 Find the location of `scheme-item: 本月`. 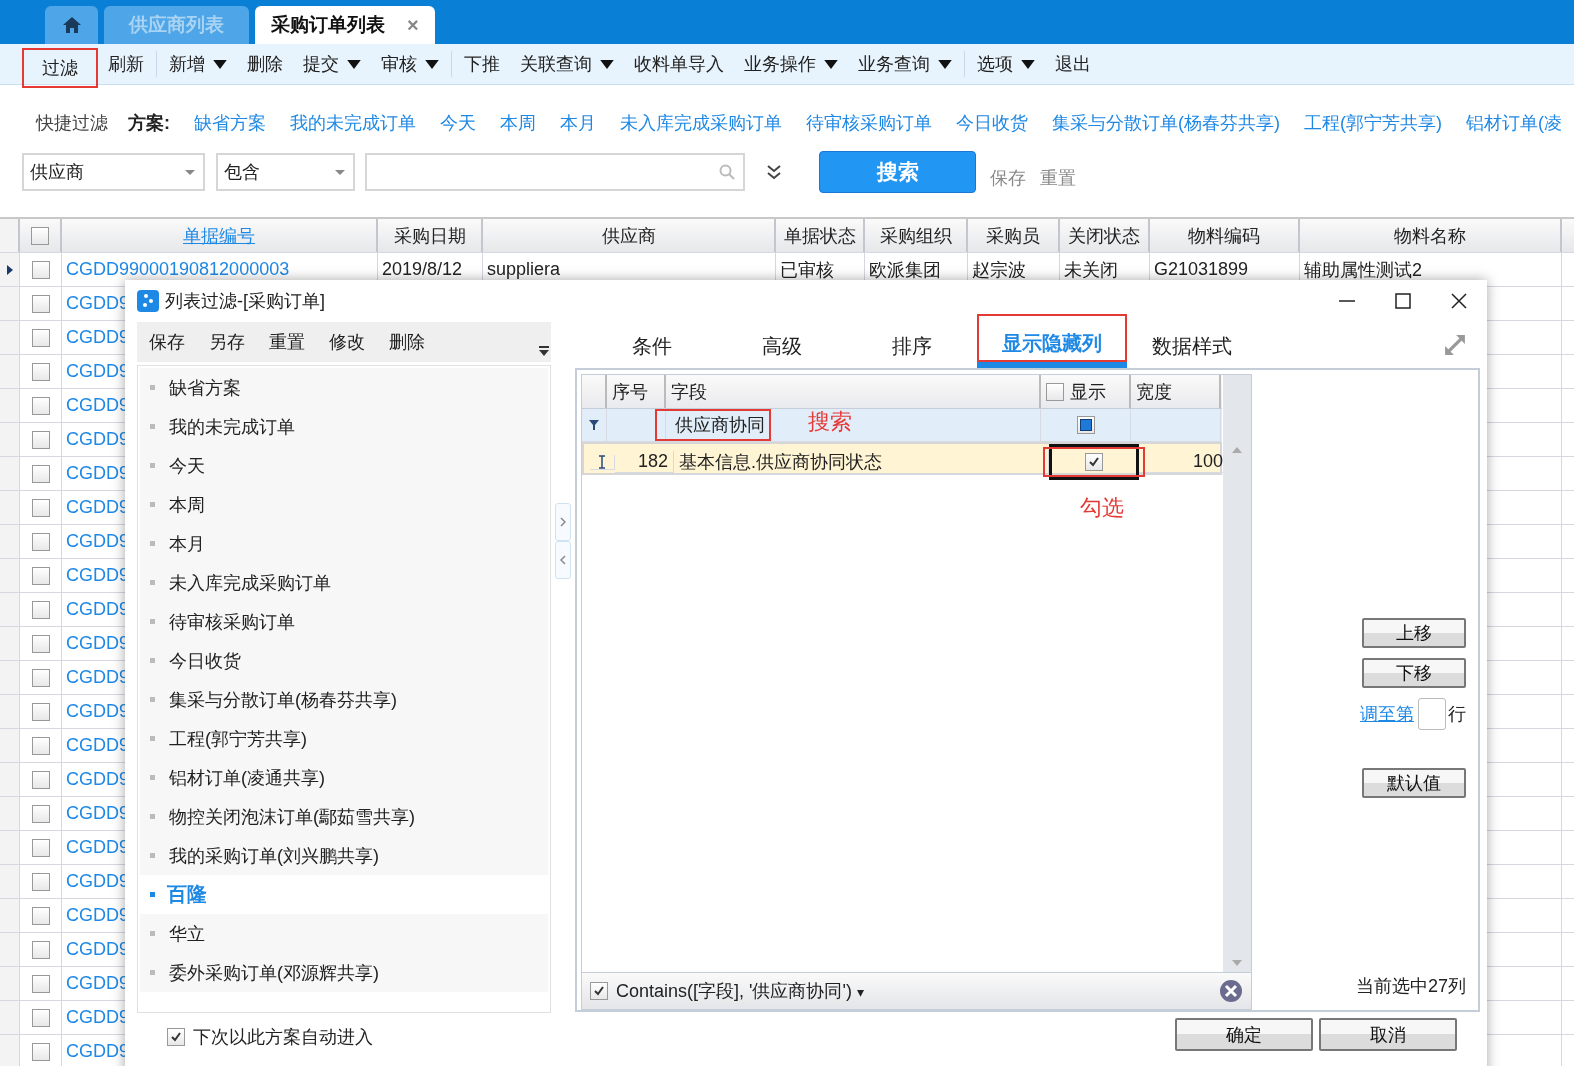

scheme-item: 本月 is located at coordinates (344, 543).